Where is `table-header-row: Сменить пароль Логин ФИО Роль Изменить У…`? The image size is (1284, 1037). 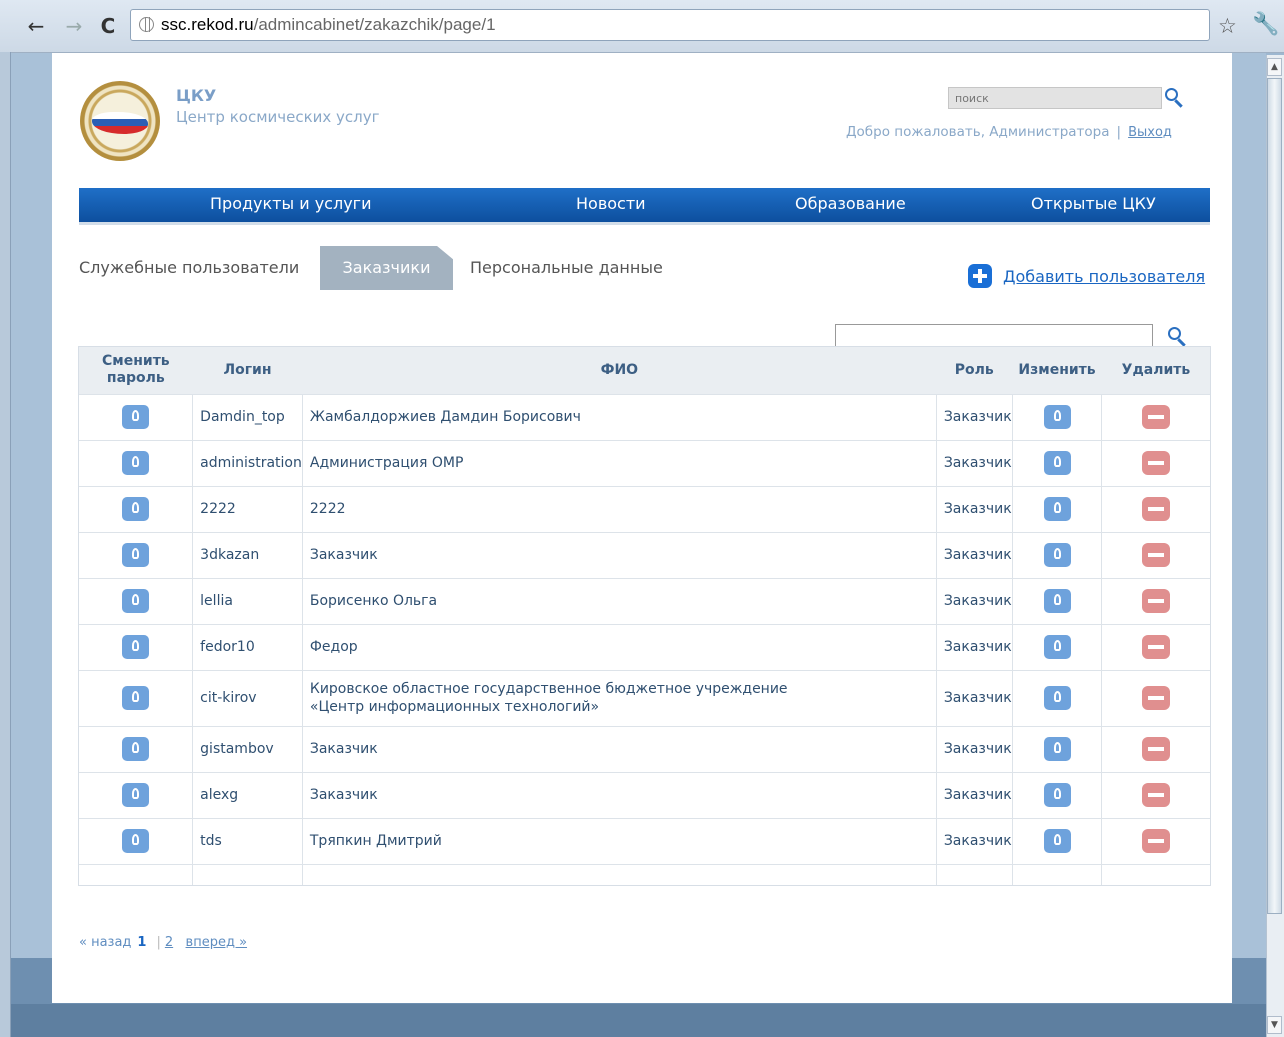
table-header-row: Сменить пароль Логин ФИО Роль Изменить У… is located at coordinates (644, 370).